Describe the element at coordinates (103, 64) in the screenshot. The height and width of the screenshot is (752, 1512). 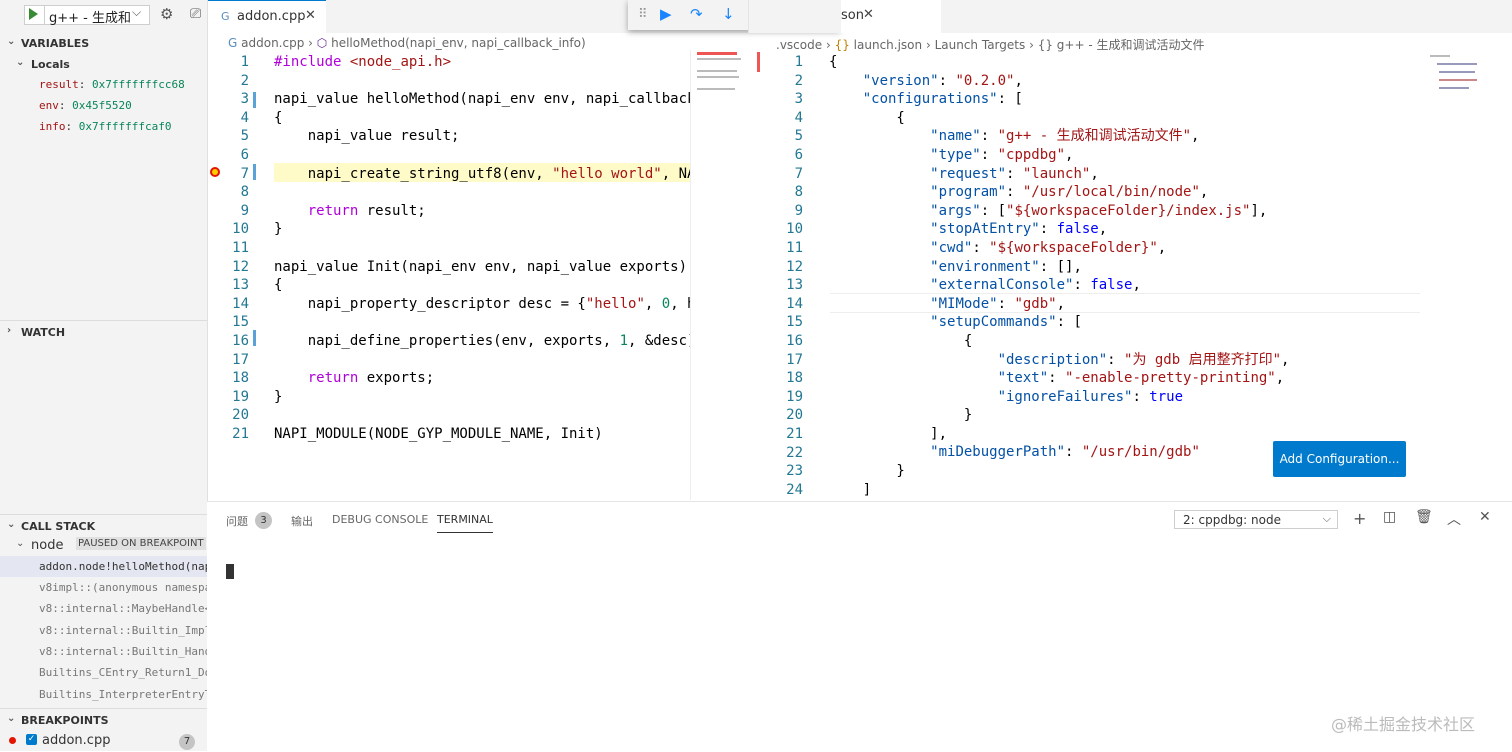
I see `locals-scope: ⌄ Locals` at that location.